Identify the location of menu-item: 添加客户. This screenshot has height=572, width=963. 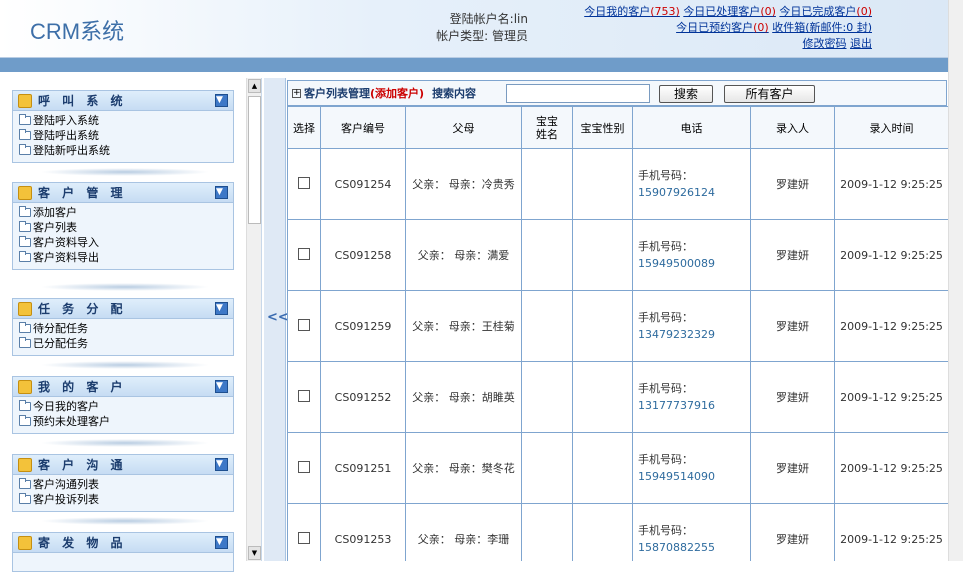
(126, 212).